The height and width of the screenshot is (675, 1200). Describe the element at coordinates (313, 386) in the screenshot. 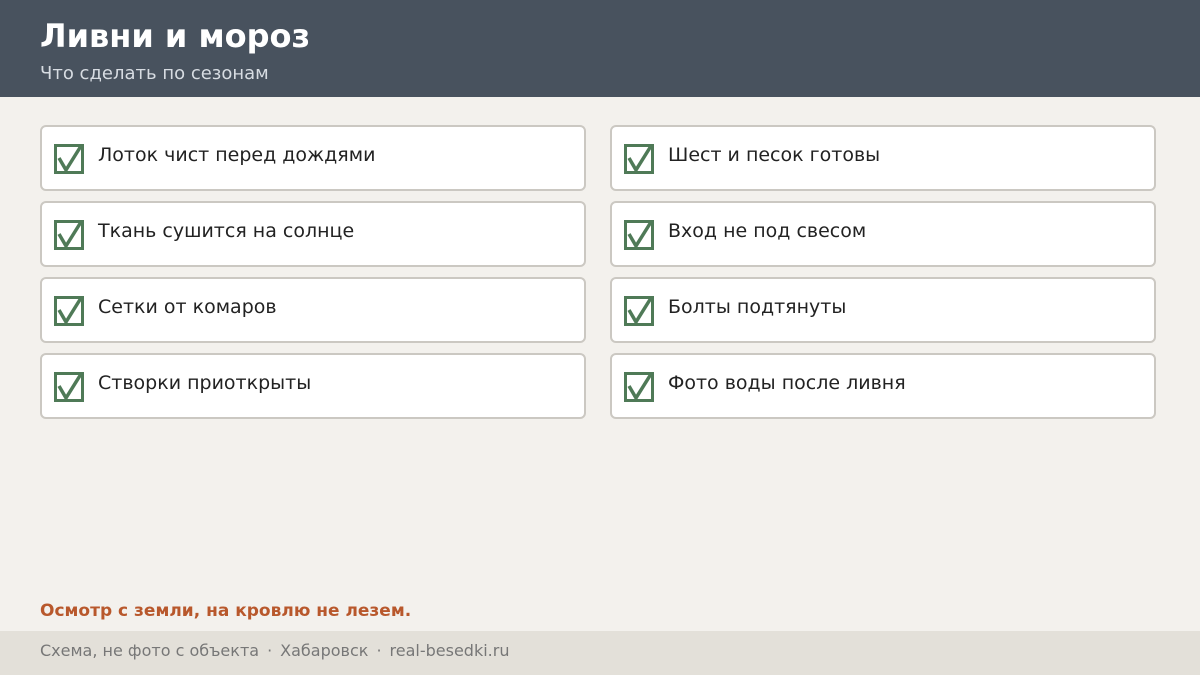

I see `checklist-item: Створки приоткрыты` at that location.